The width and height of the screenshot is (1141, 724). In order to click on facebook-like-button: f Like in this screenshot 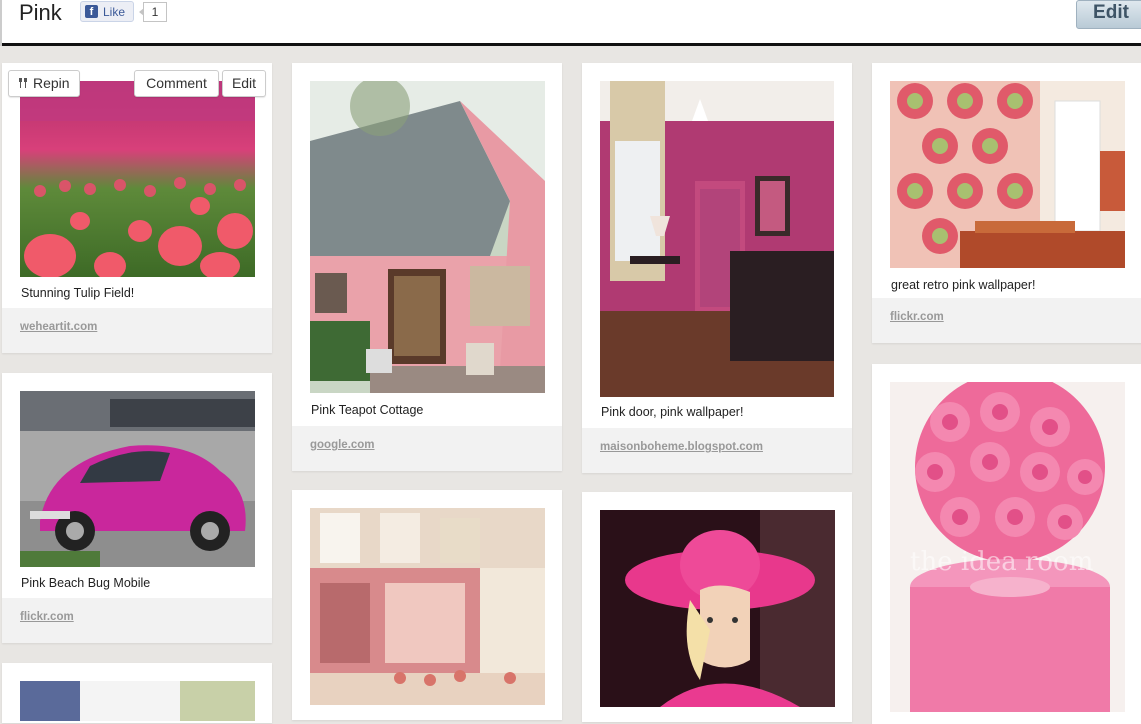, I will do `click(107, 11)`.